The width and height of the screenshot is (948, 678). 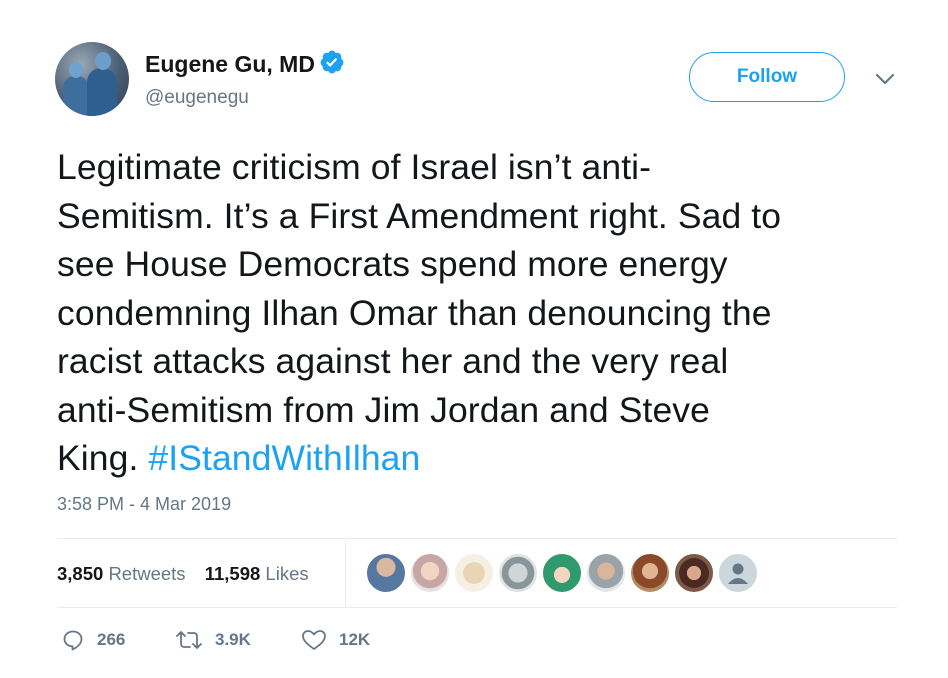 I want to click on author-name-row: Eugene Gu, MD, so click(x=245, y=63).